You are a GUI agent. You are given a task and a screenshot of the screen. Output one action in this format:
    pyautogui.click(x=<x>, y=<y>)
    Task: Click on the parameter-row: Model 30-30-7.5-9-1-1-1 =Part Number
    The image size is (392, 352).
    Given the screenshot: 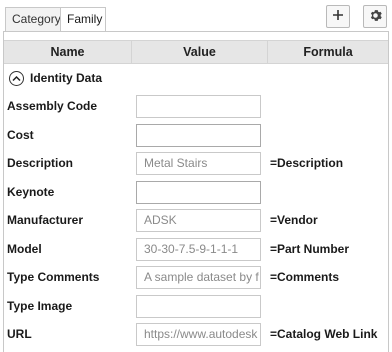 What is the action you would take?
    pyautogui.click(x=196, y=249)
    